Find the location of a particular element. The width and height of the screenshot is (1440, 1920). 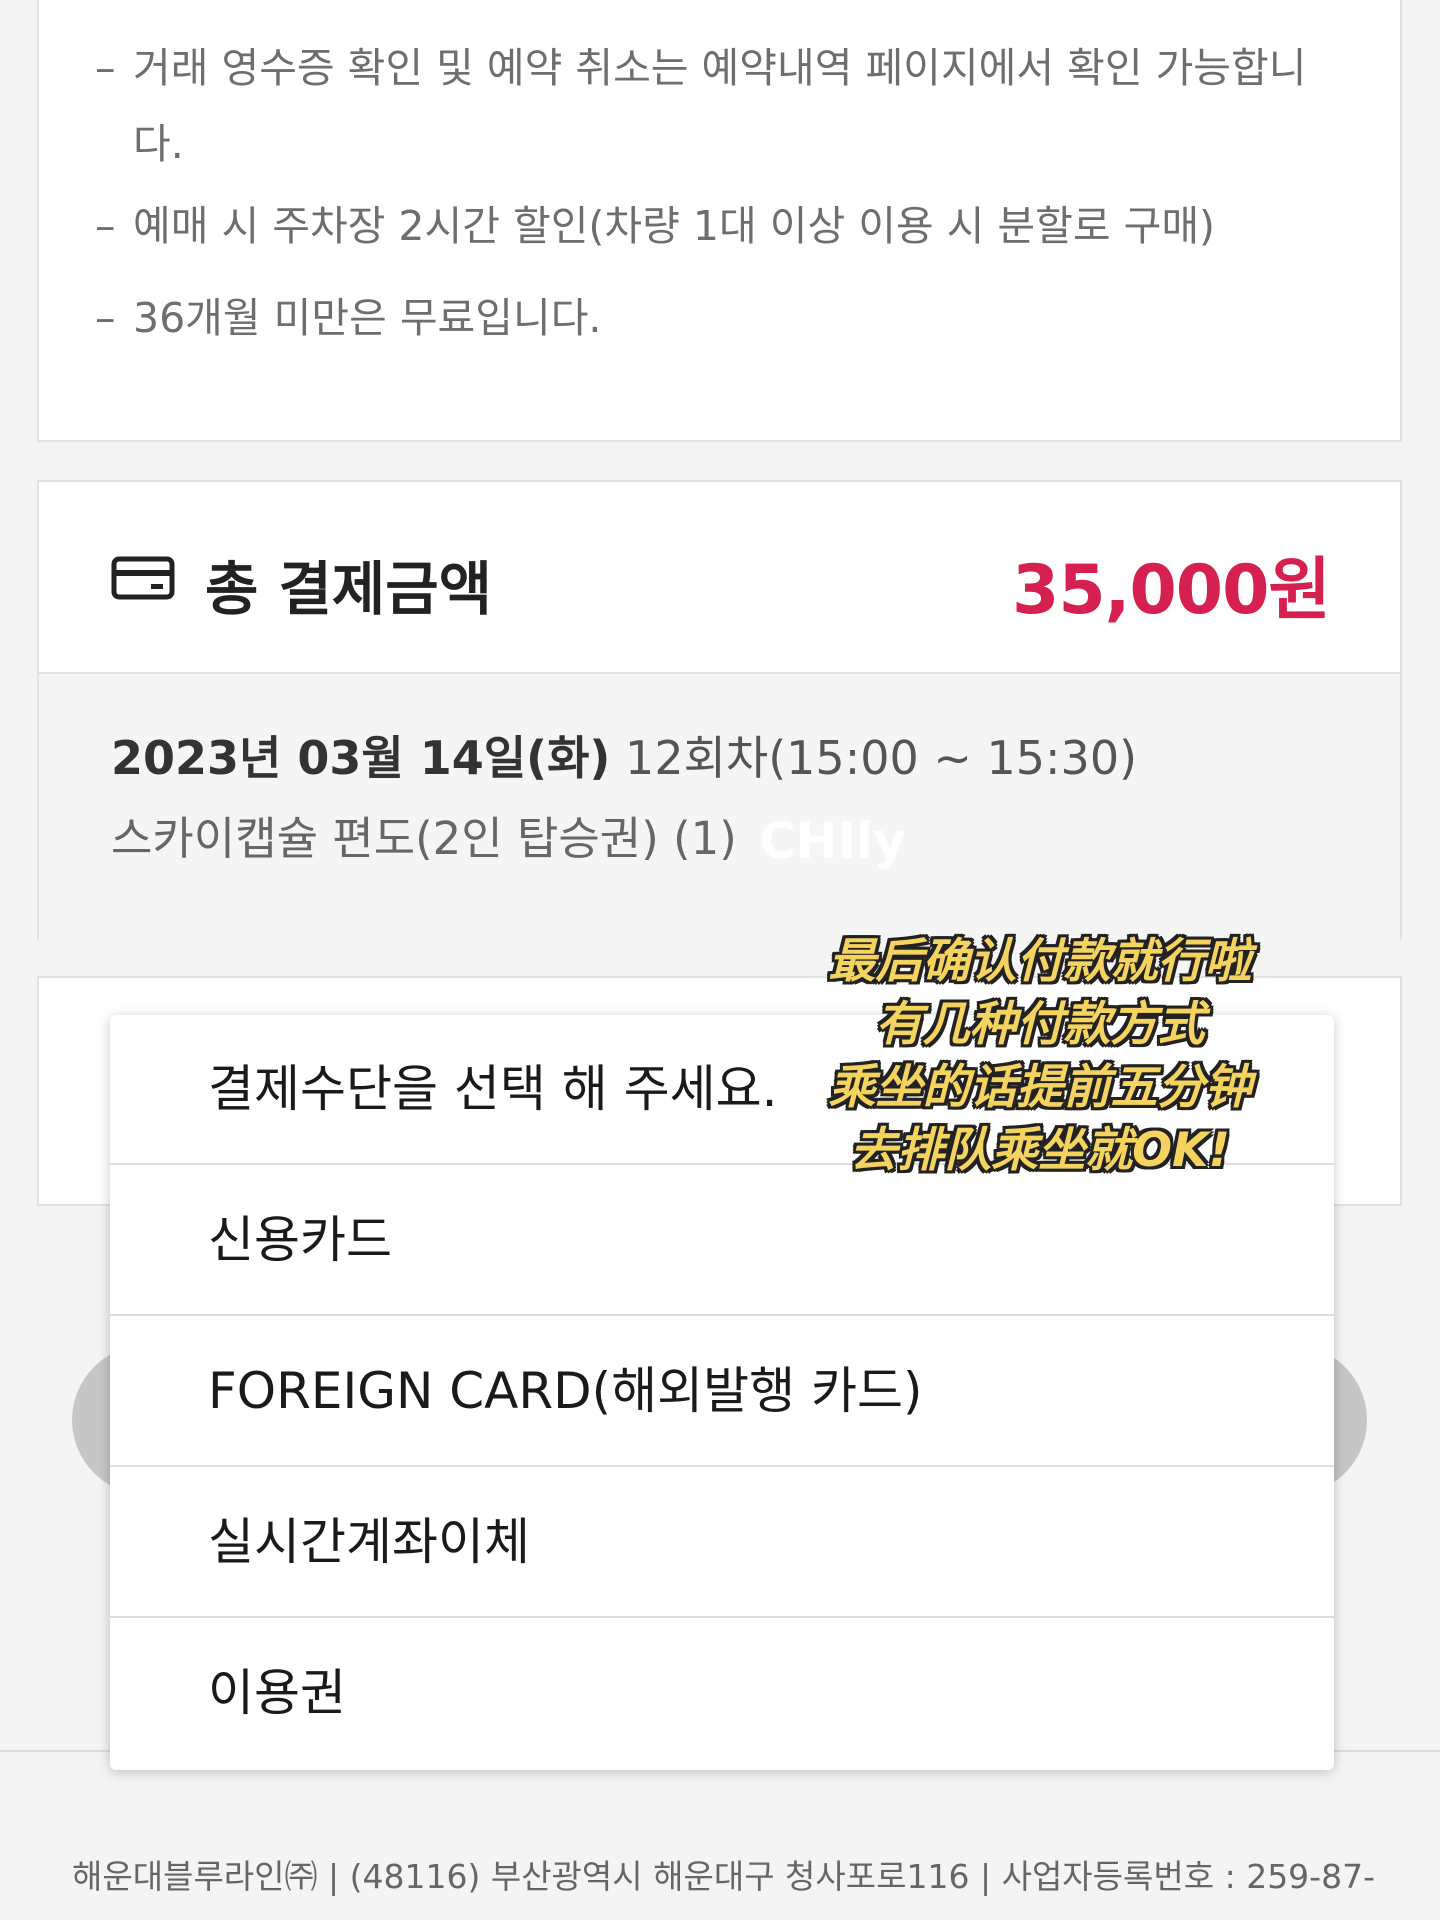

notice-item: – 36개월 미만은 무료입니다. is located at coordinates (720, 318).